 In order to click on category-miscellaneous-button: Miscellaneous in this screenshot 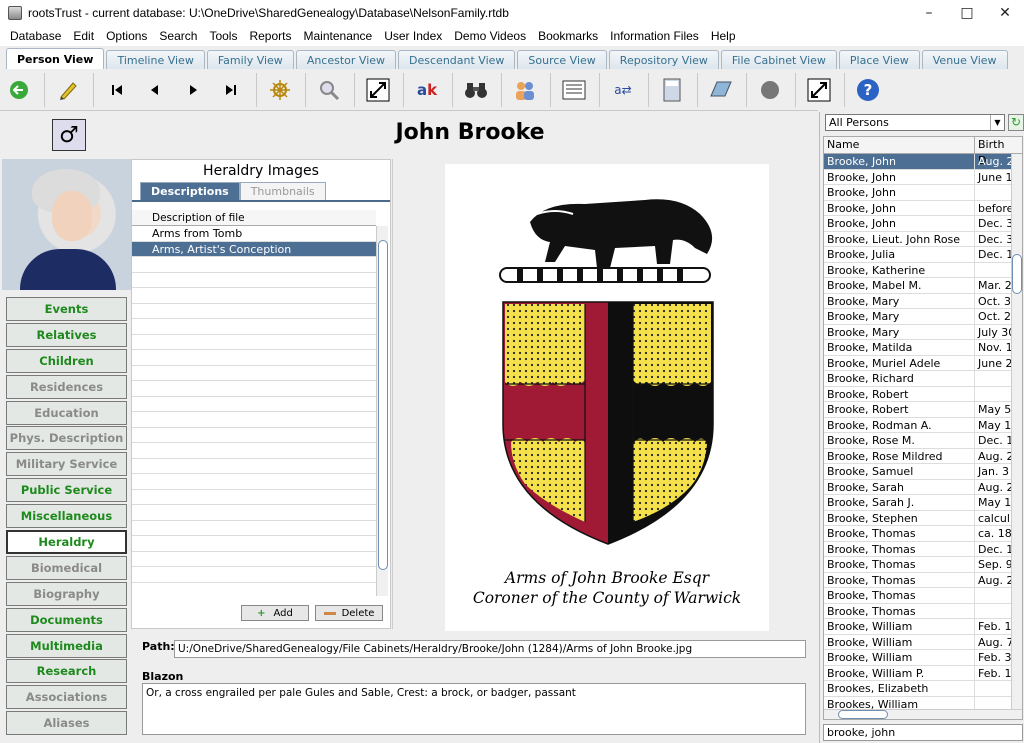, I will do `click(66, 516)`.